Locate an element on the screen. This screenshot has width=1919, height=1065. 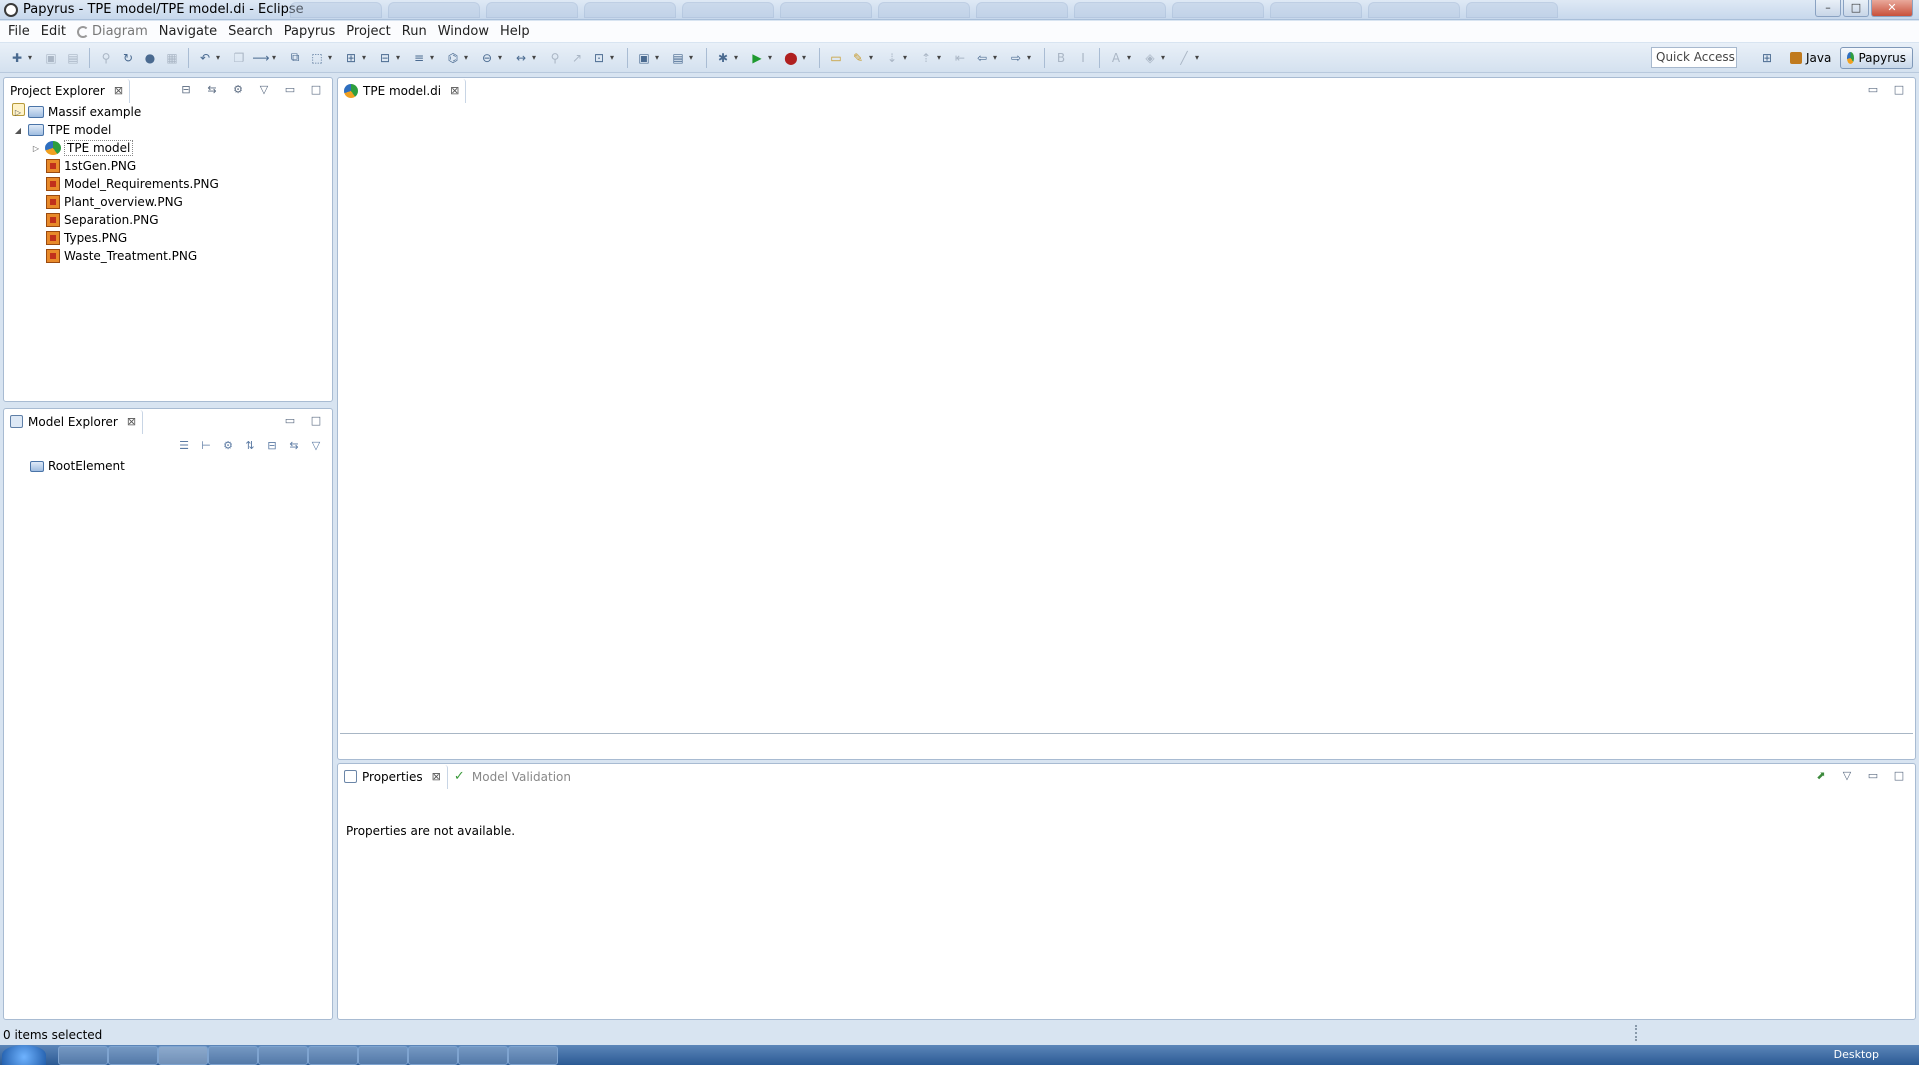
fill-color-dropdown-icon: ▾ is located at coordinates (1165, 57).